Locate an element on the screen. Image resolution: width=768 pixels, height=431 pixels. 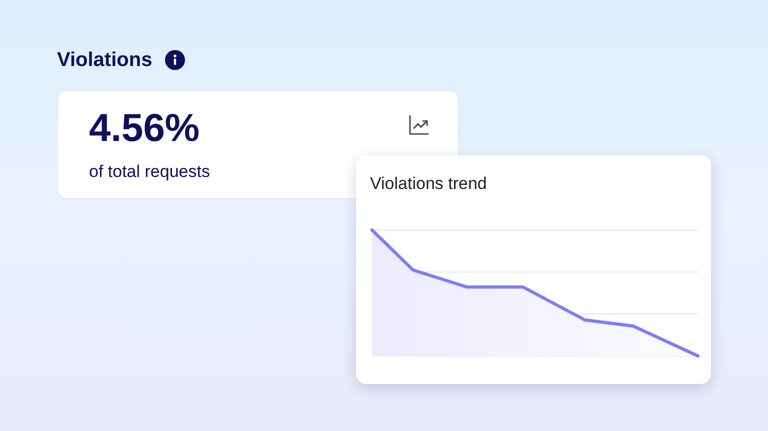
metric-caption: of total requests is located at coordinates (149, 172).